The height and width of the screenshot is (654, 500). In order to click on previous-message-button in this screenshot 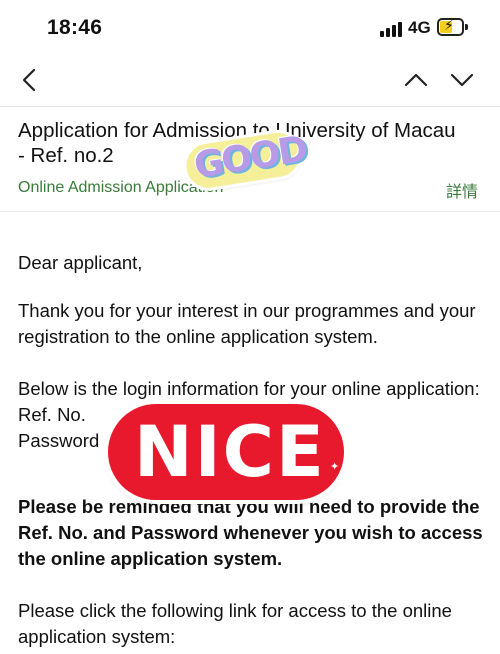, I will do `click(416, 81)`.